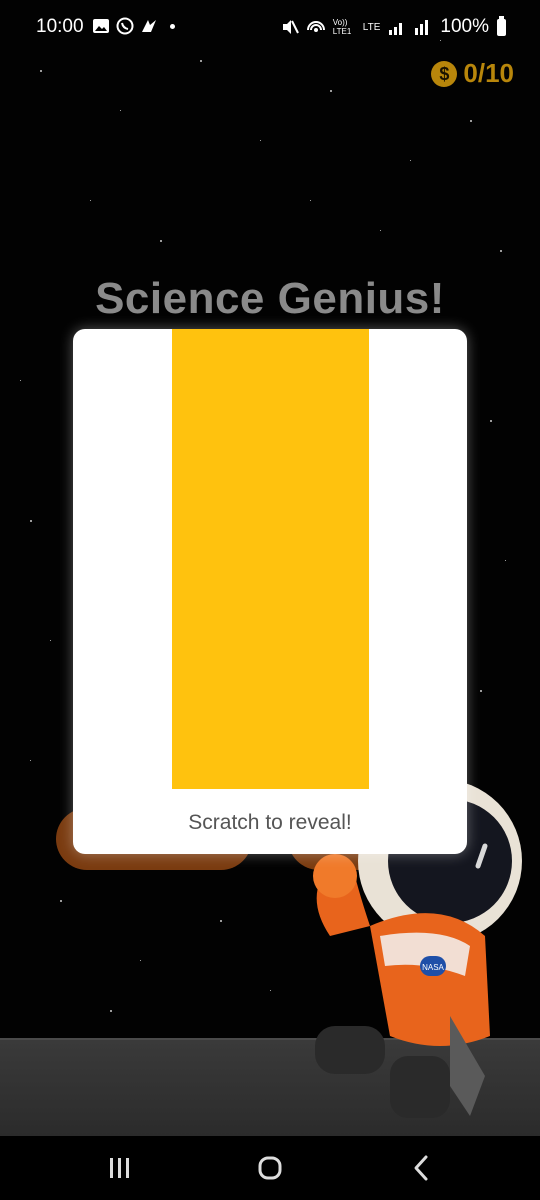 This screenshot has height=1200, width=540. What do you see at coordinates (488, 73) in the screenshot?
I see `coin-count: 0/10` at bounding box center [488, 73].